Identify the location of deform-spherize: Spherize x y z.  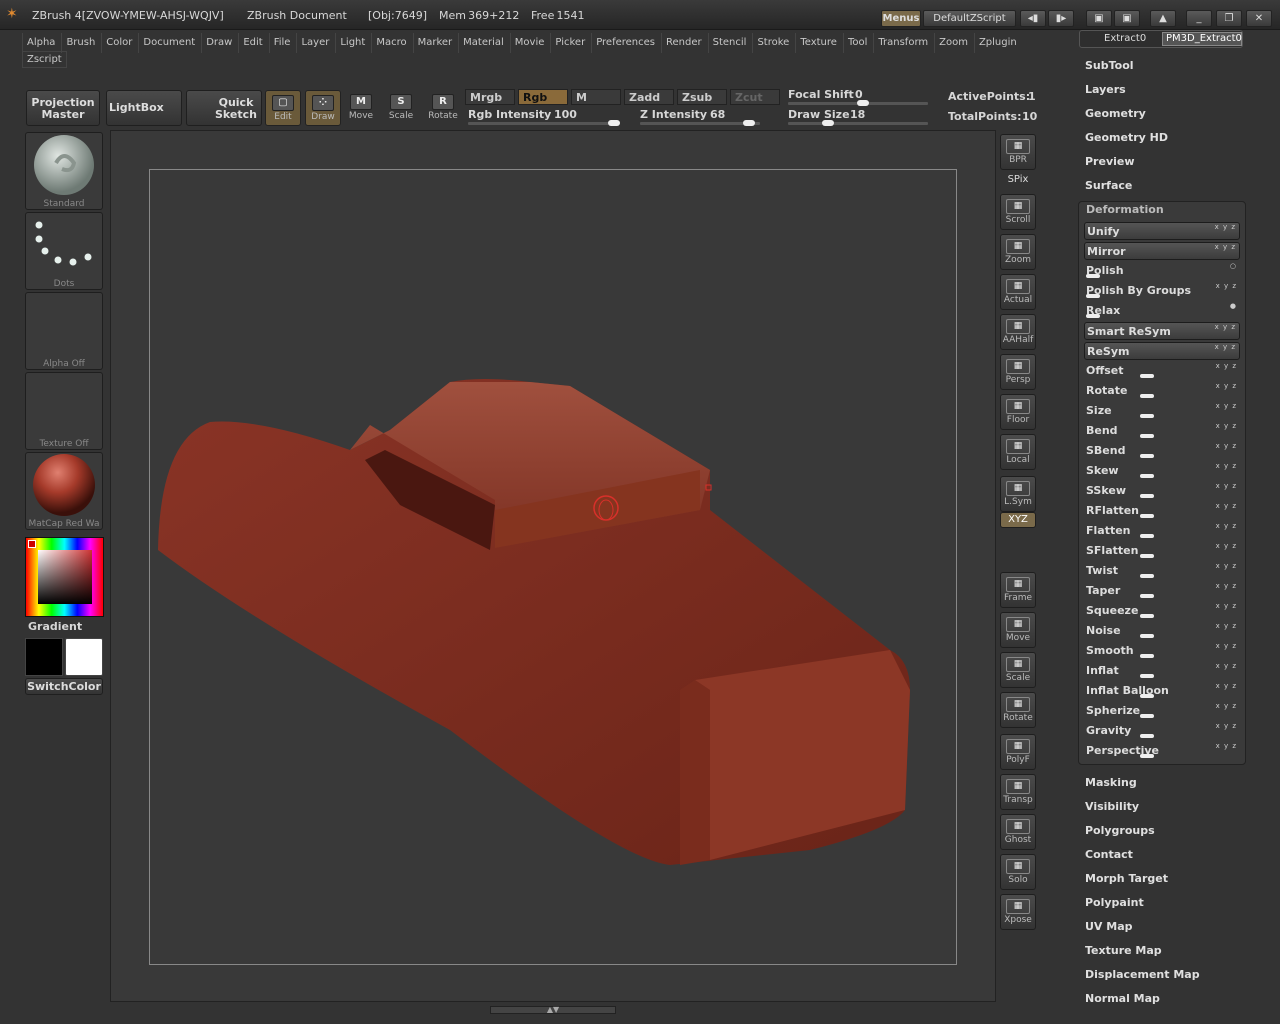
(1162, 711).